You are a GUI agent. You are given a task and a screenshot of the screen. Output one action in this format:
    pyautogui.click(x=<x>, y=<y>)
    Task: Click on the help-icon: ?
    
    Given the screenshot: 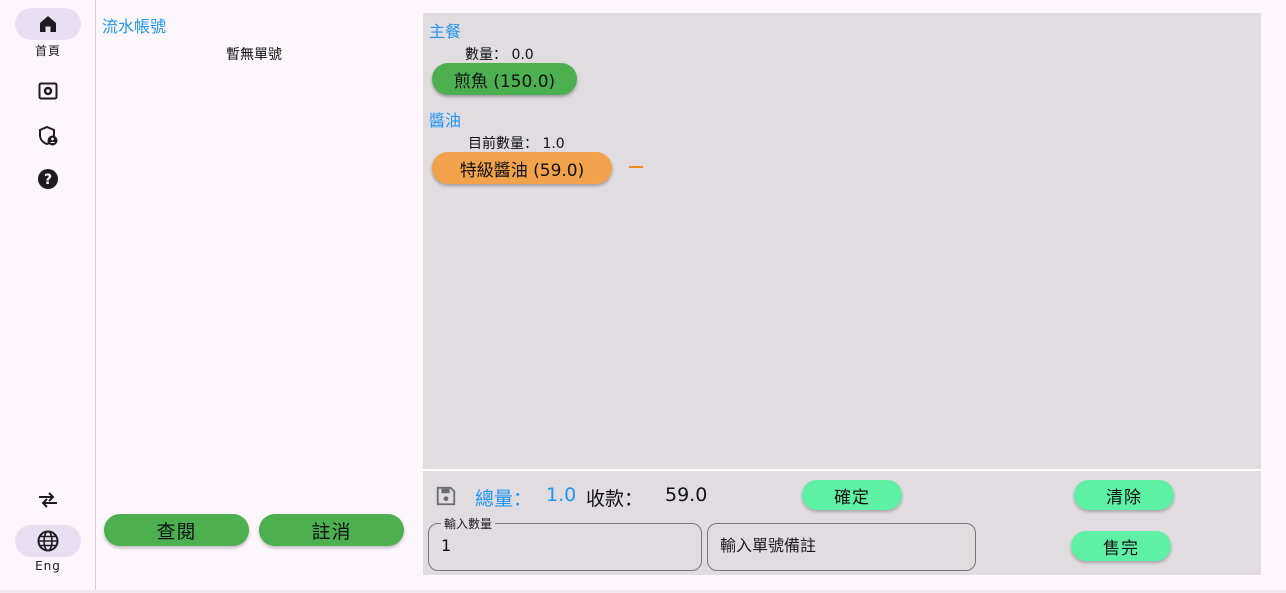 What is the action you would take?
    pyautogui.click(x=48, y=179)
    